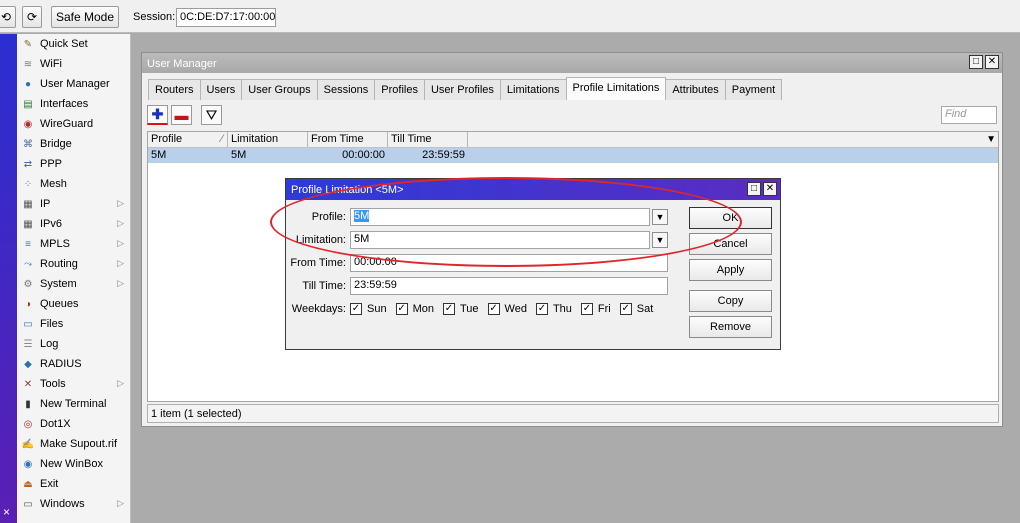 This screenshot has width=1020, height=523. I want to click on sidebar-item-log: ☰ Log, so click(73, 344).